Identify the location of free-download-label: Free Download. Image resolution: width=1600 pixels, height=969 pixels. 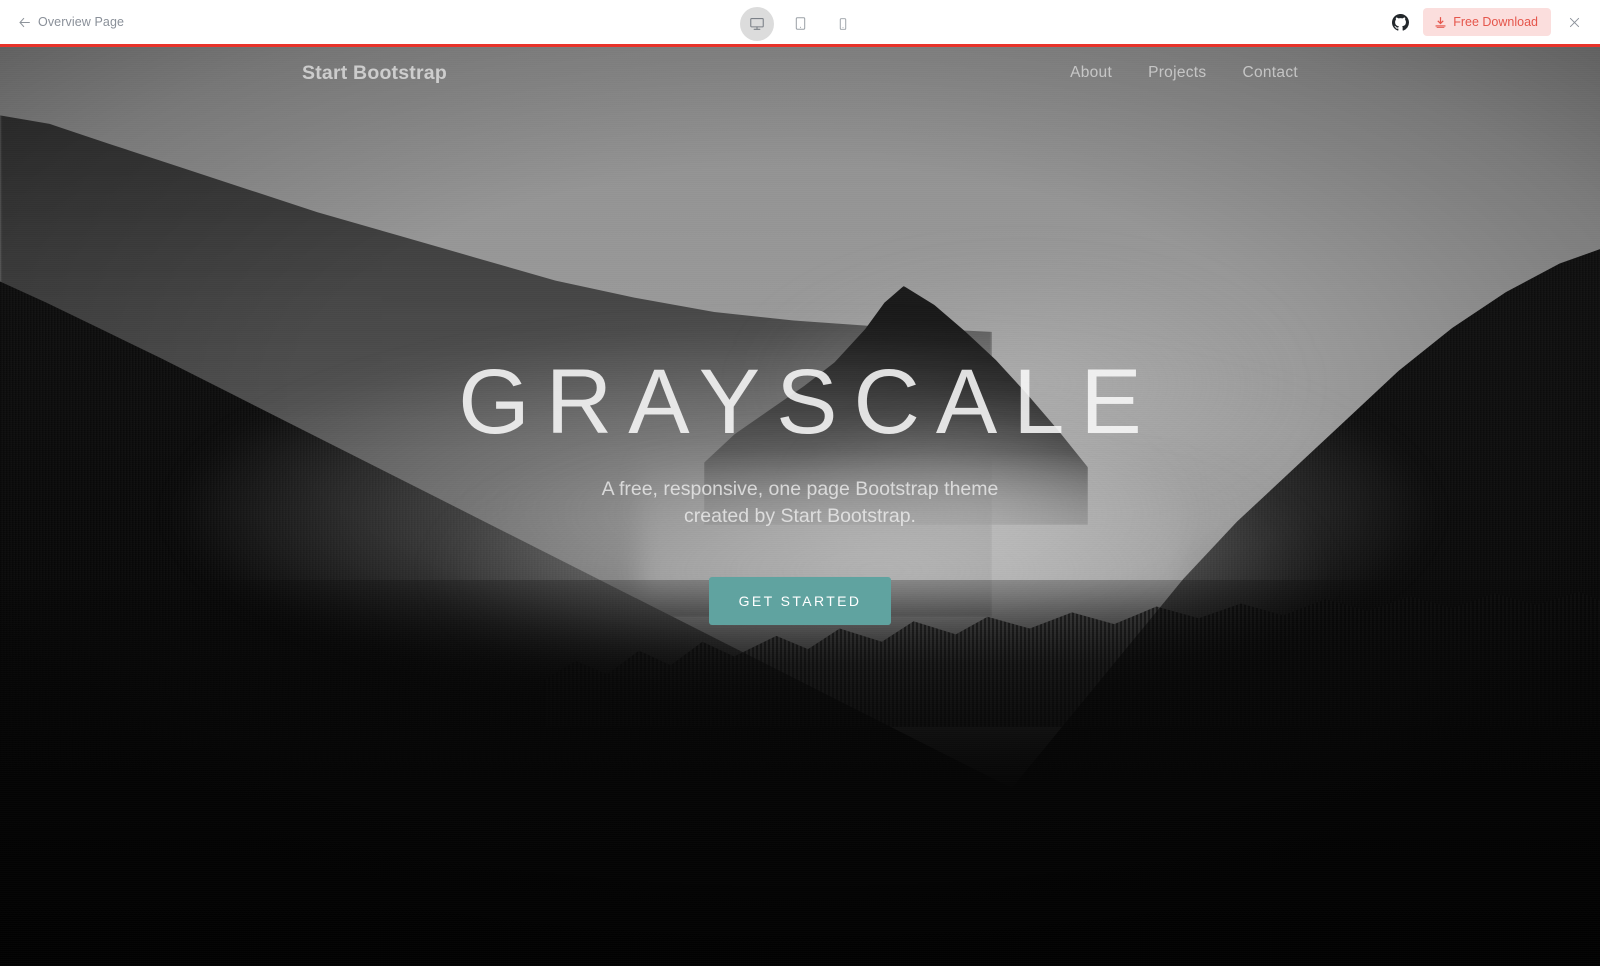
(1495, 22).